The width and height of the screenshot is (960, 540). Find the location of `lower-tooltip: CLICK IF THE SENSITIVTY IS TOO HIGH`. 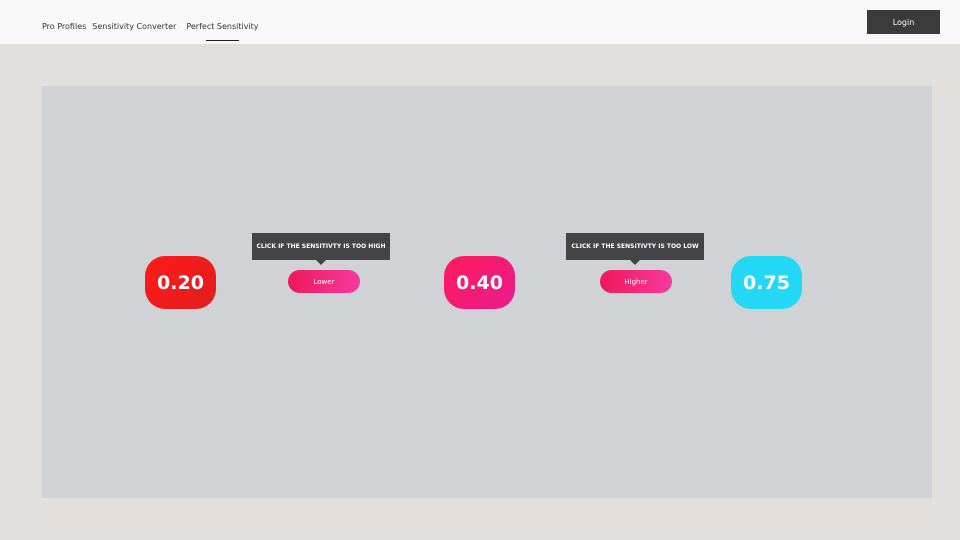

lower-tooltip: CLICK IF THE SENSITIVTY IS TOO HIGH is located at coordinates (321, 249).